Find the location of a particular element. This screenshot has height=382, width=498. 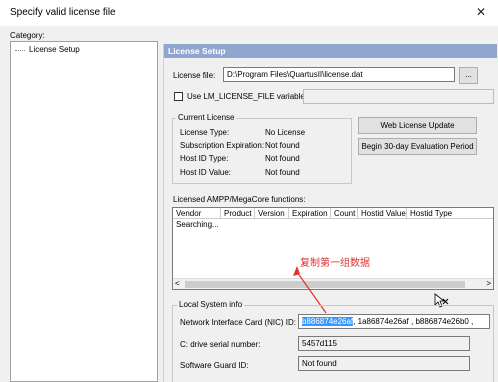

local-system-legend: Local System info is located at coordinates (211, 304).